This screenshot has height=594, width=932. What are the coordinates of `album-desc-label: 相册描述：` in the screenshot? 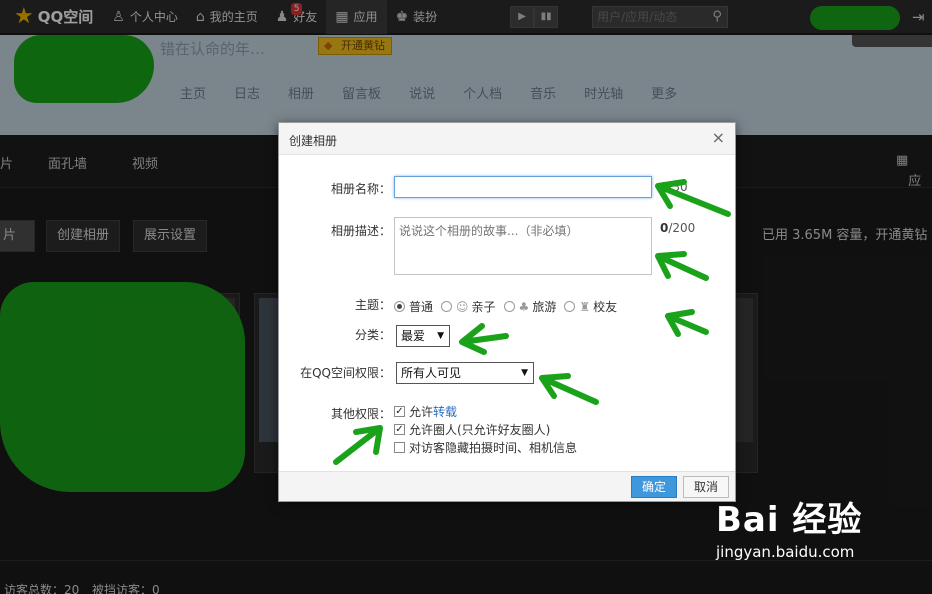 It's located at (360, 231).